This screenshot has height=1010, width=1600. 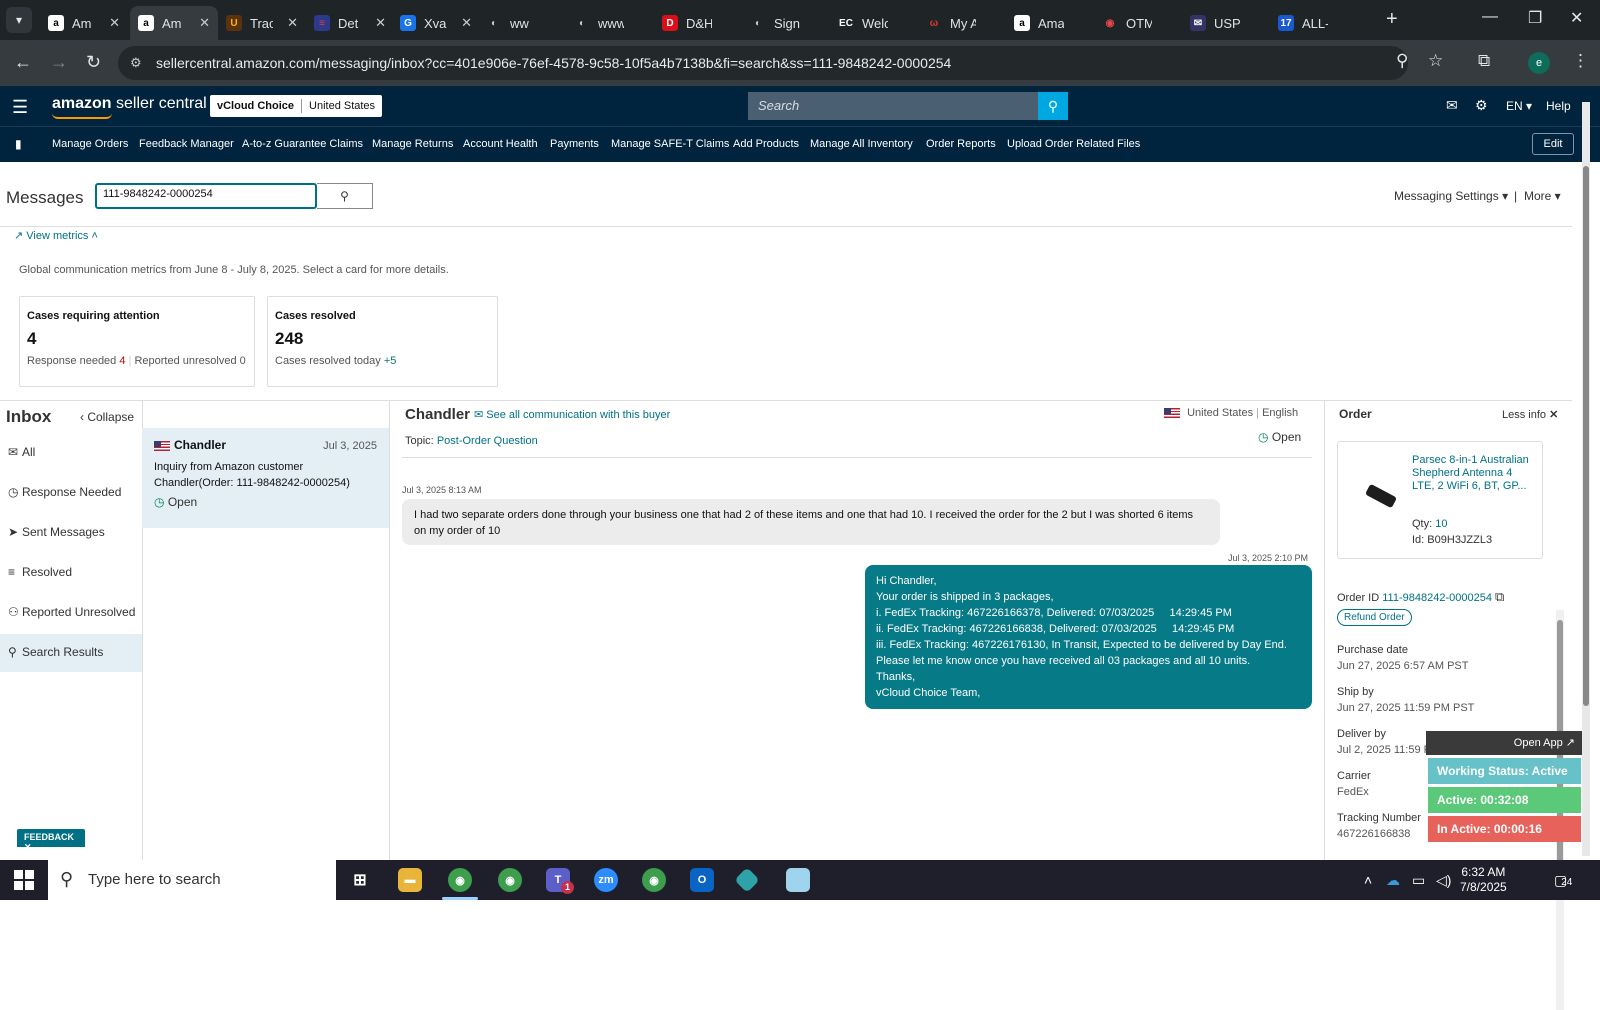 What do you see at coordinates (1519, 106) in the screenshot?
I see `language-selector: EN ▾` at bounding box center [1519, 106].